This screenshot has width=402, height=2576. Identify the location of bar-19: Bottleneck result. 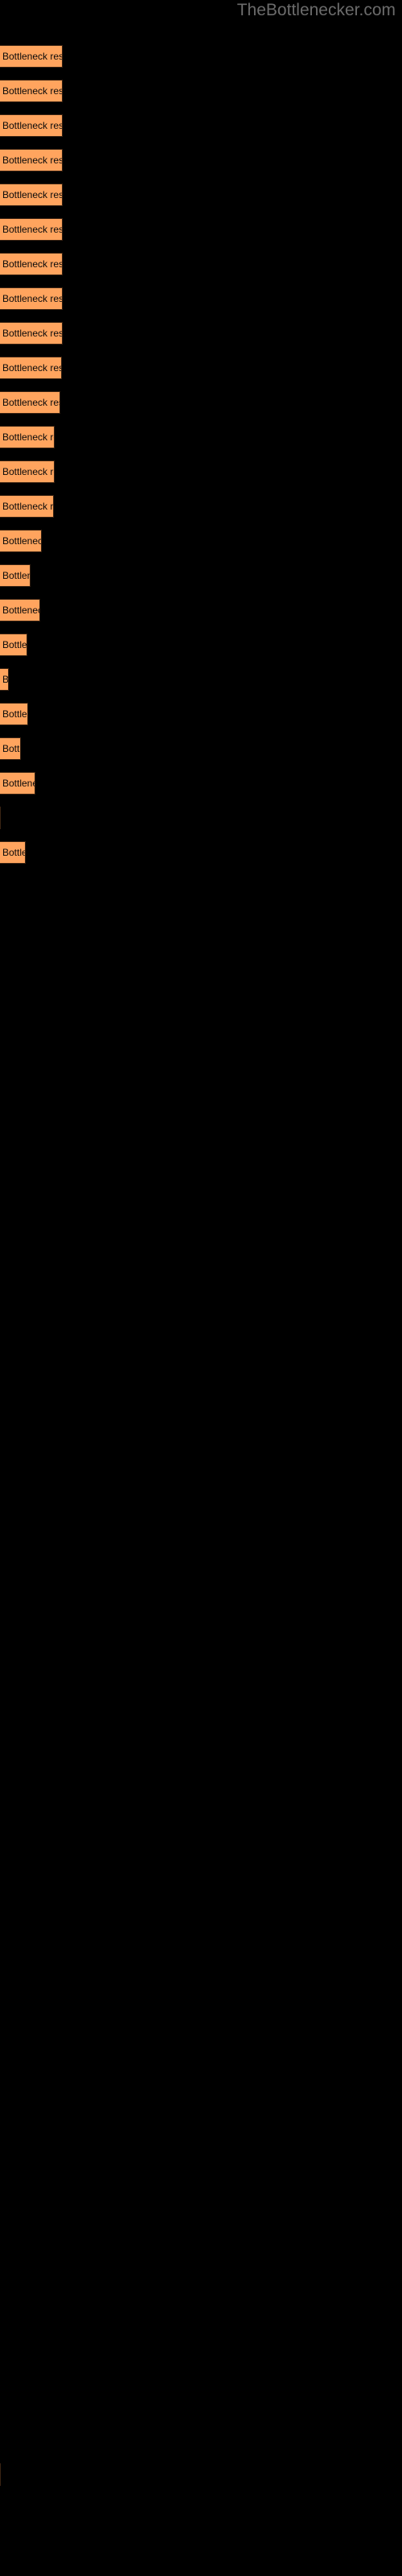
(4, 679).